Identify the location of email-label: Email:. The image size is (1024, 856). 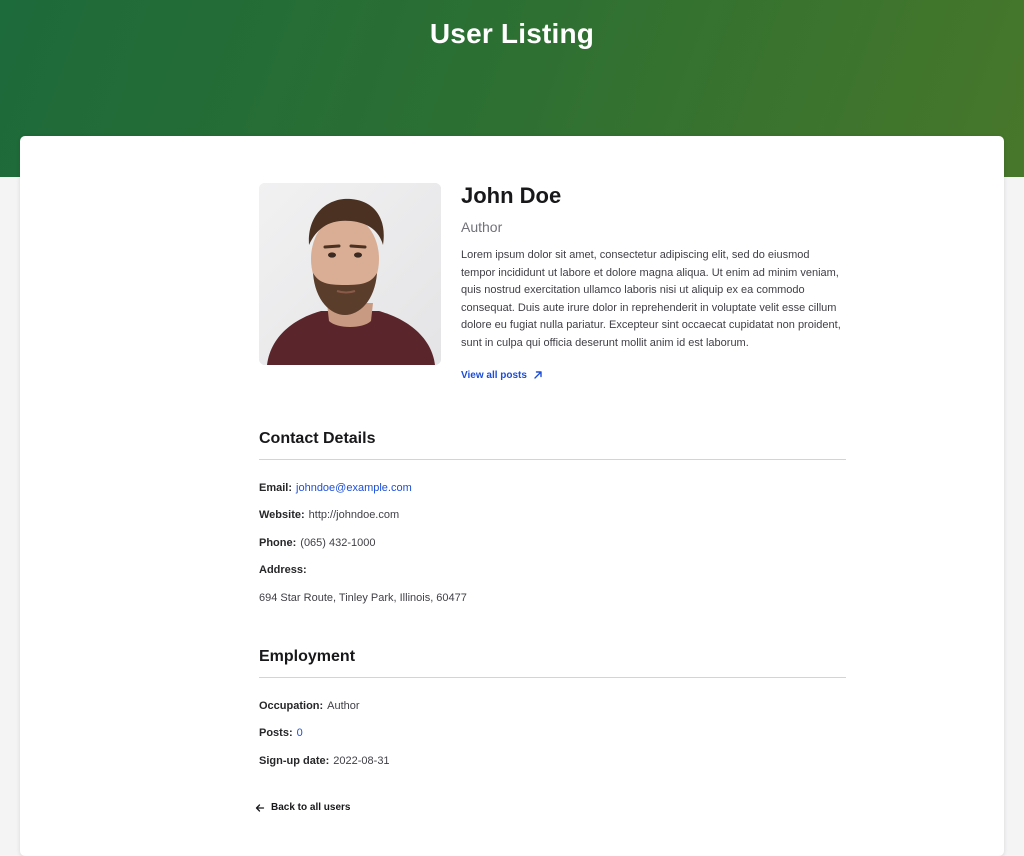
(276, 487).